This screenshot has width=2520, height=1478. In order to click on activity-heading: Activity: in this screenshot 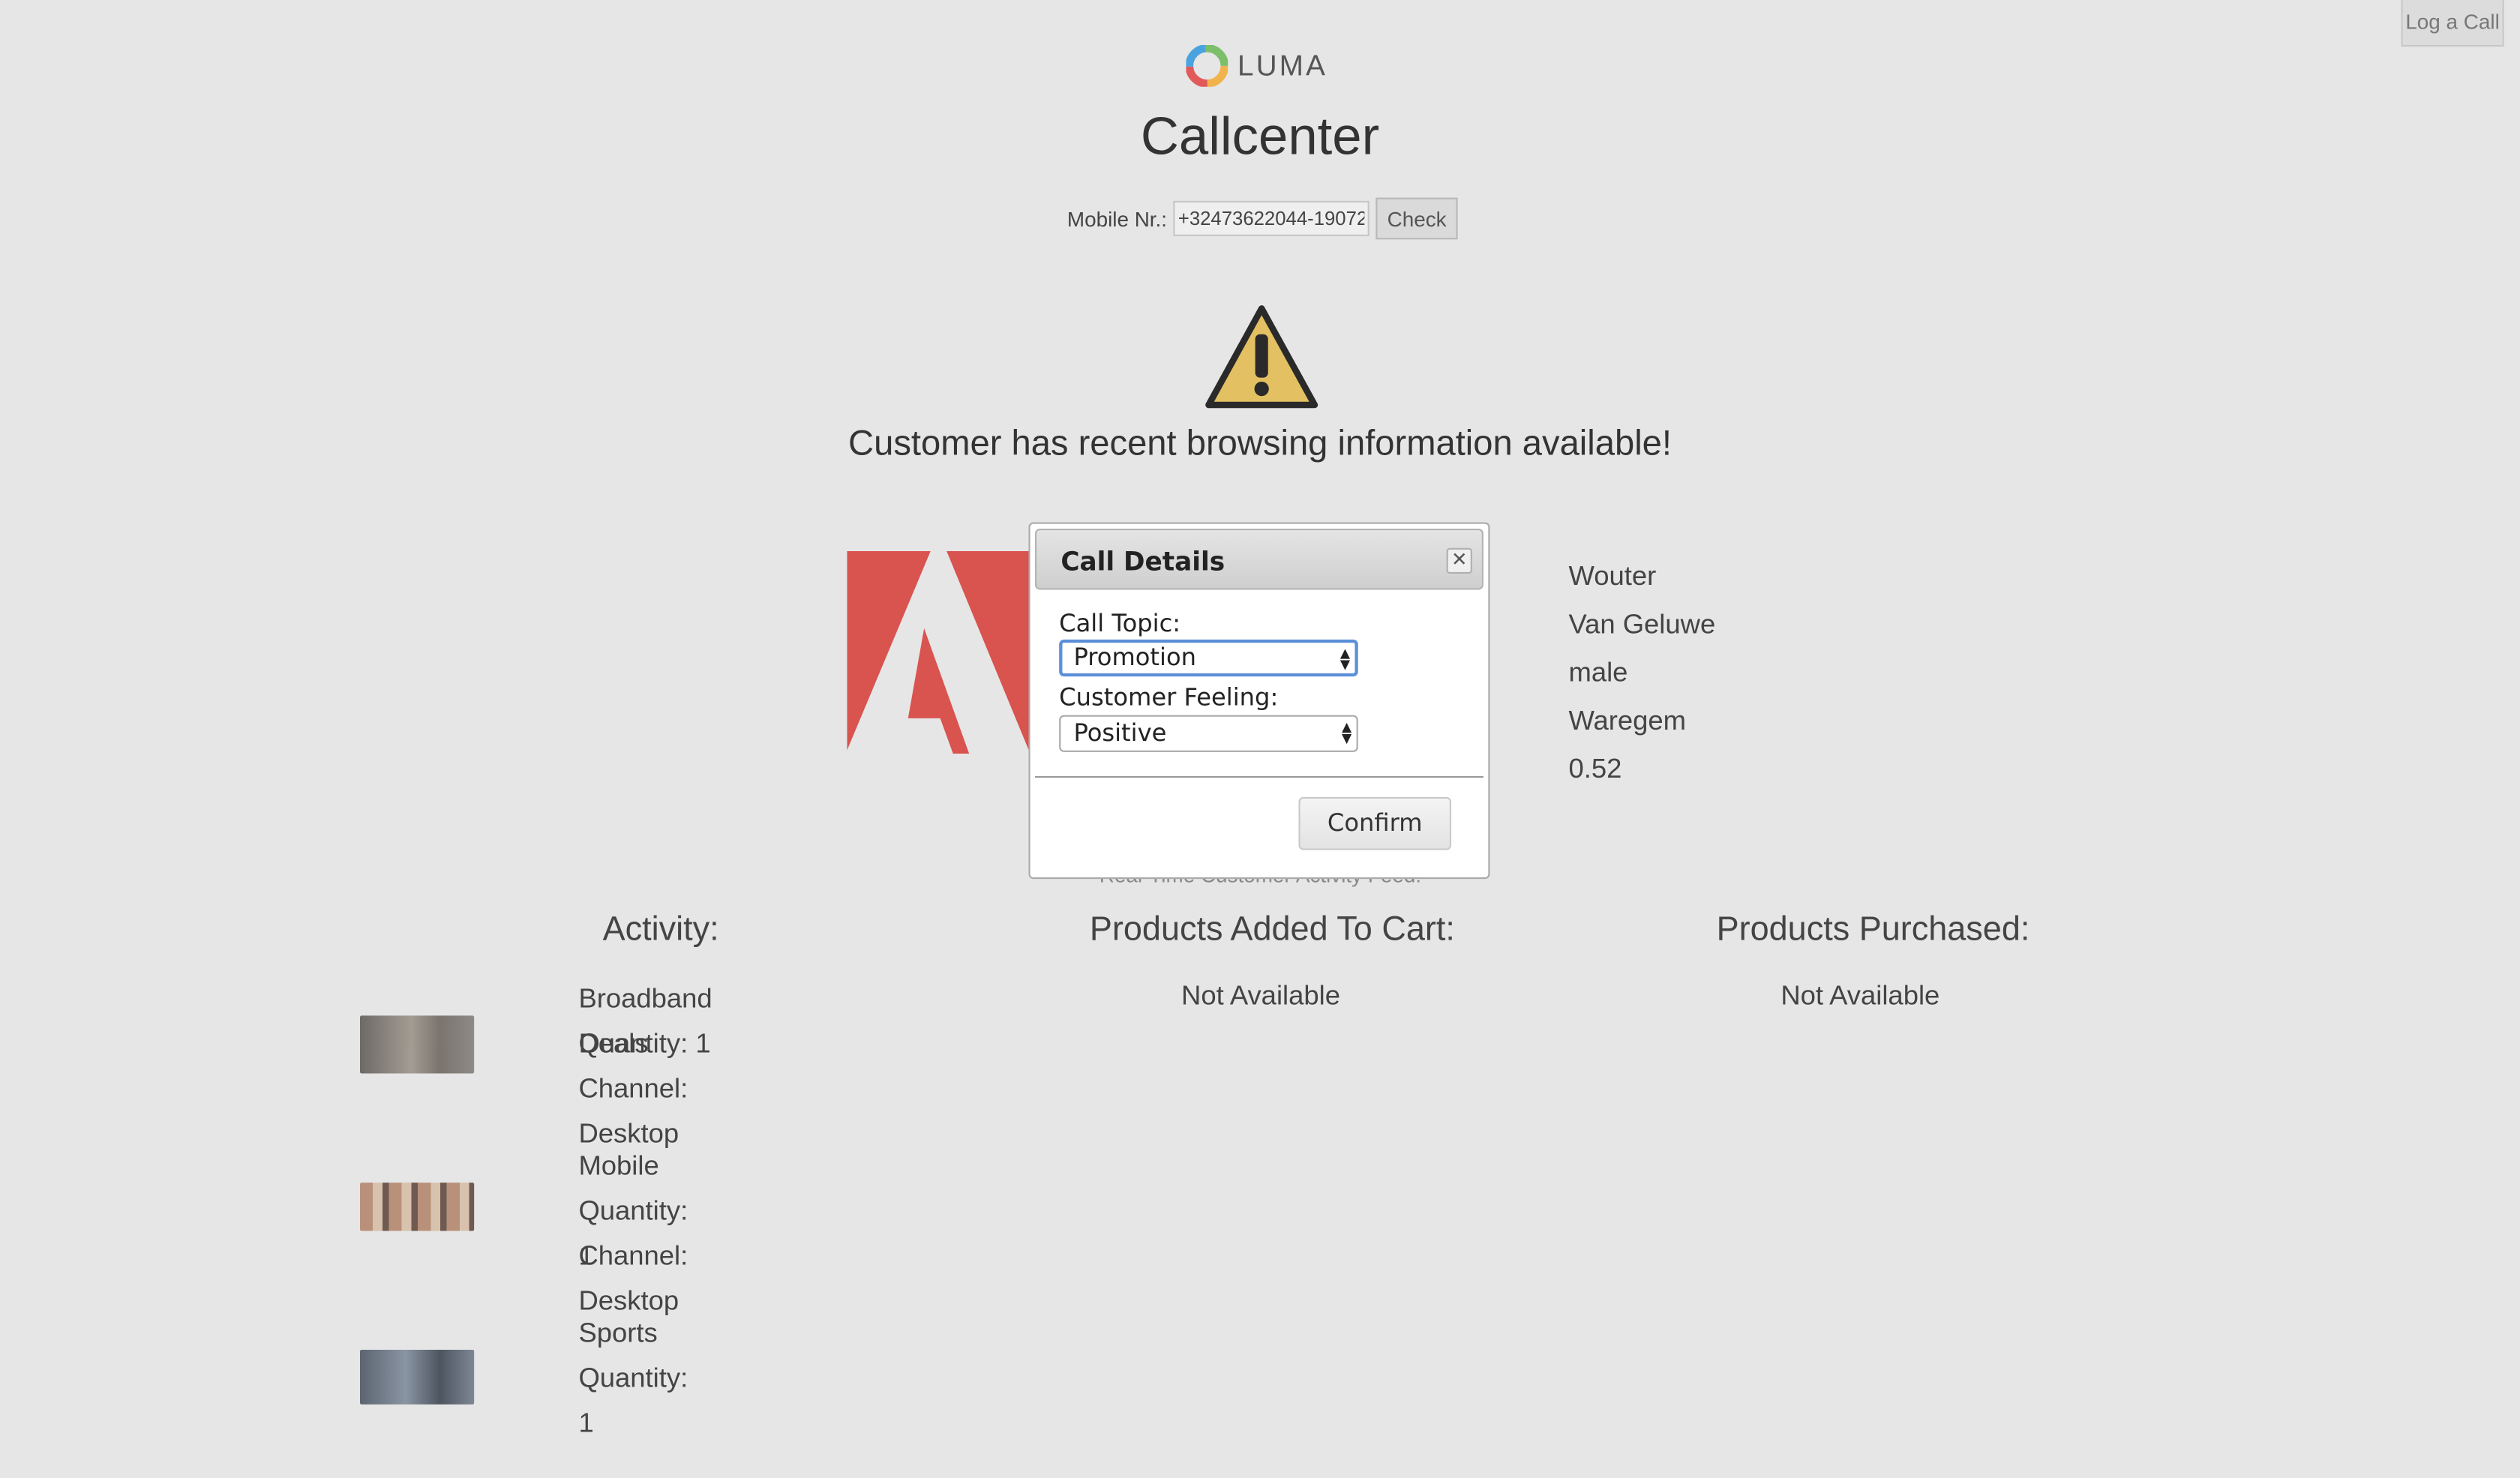, I will do `click(660, 930)`.